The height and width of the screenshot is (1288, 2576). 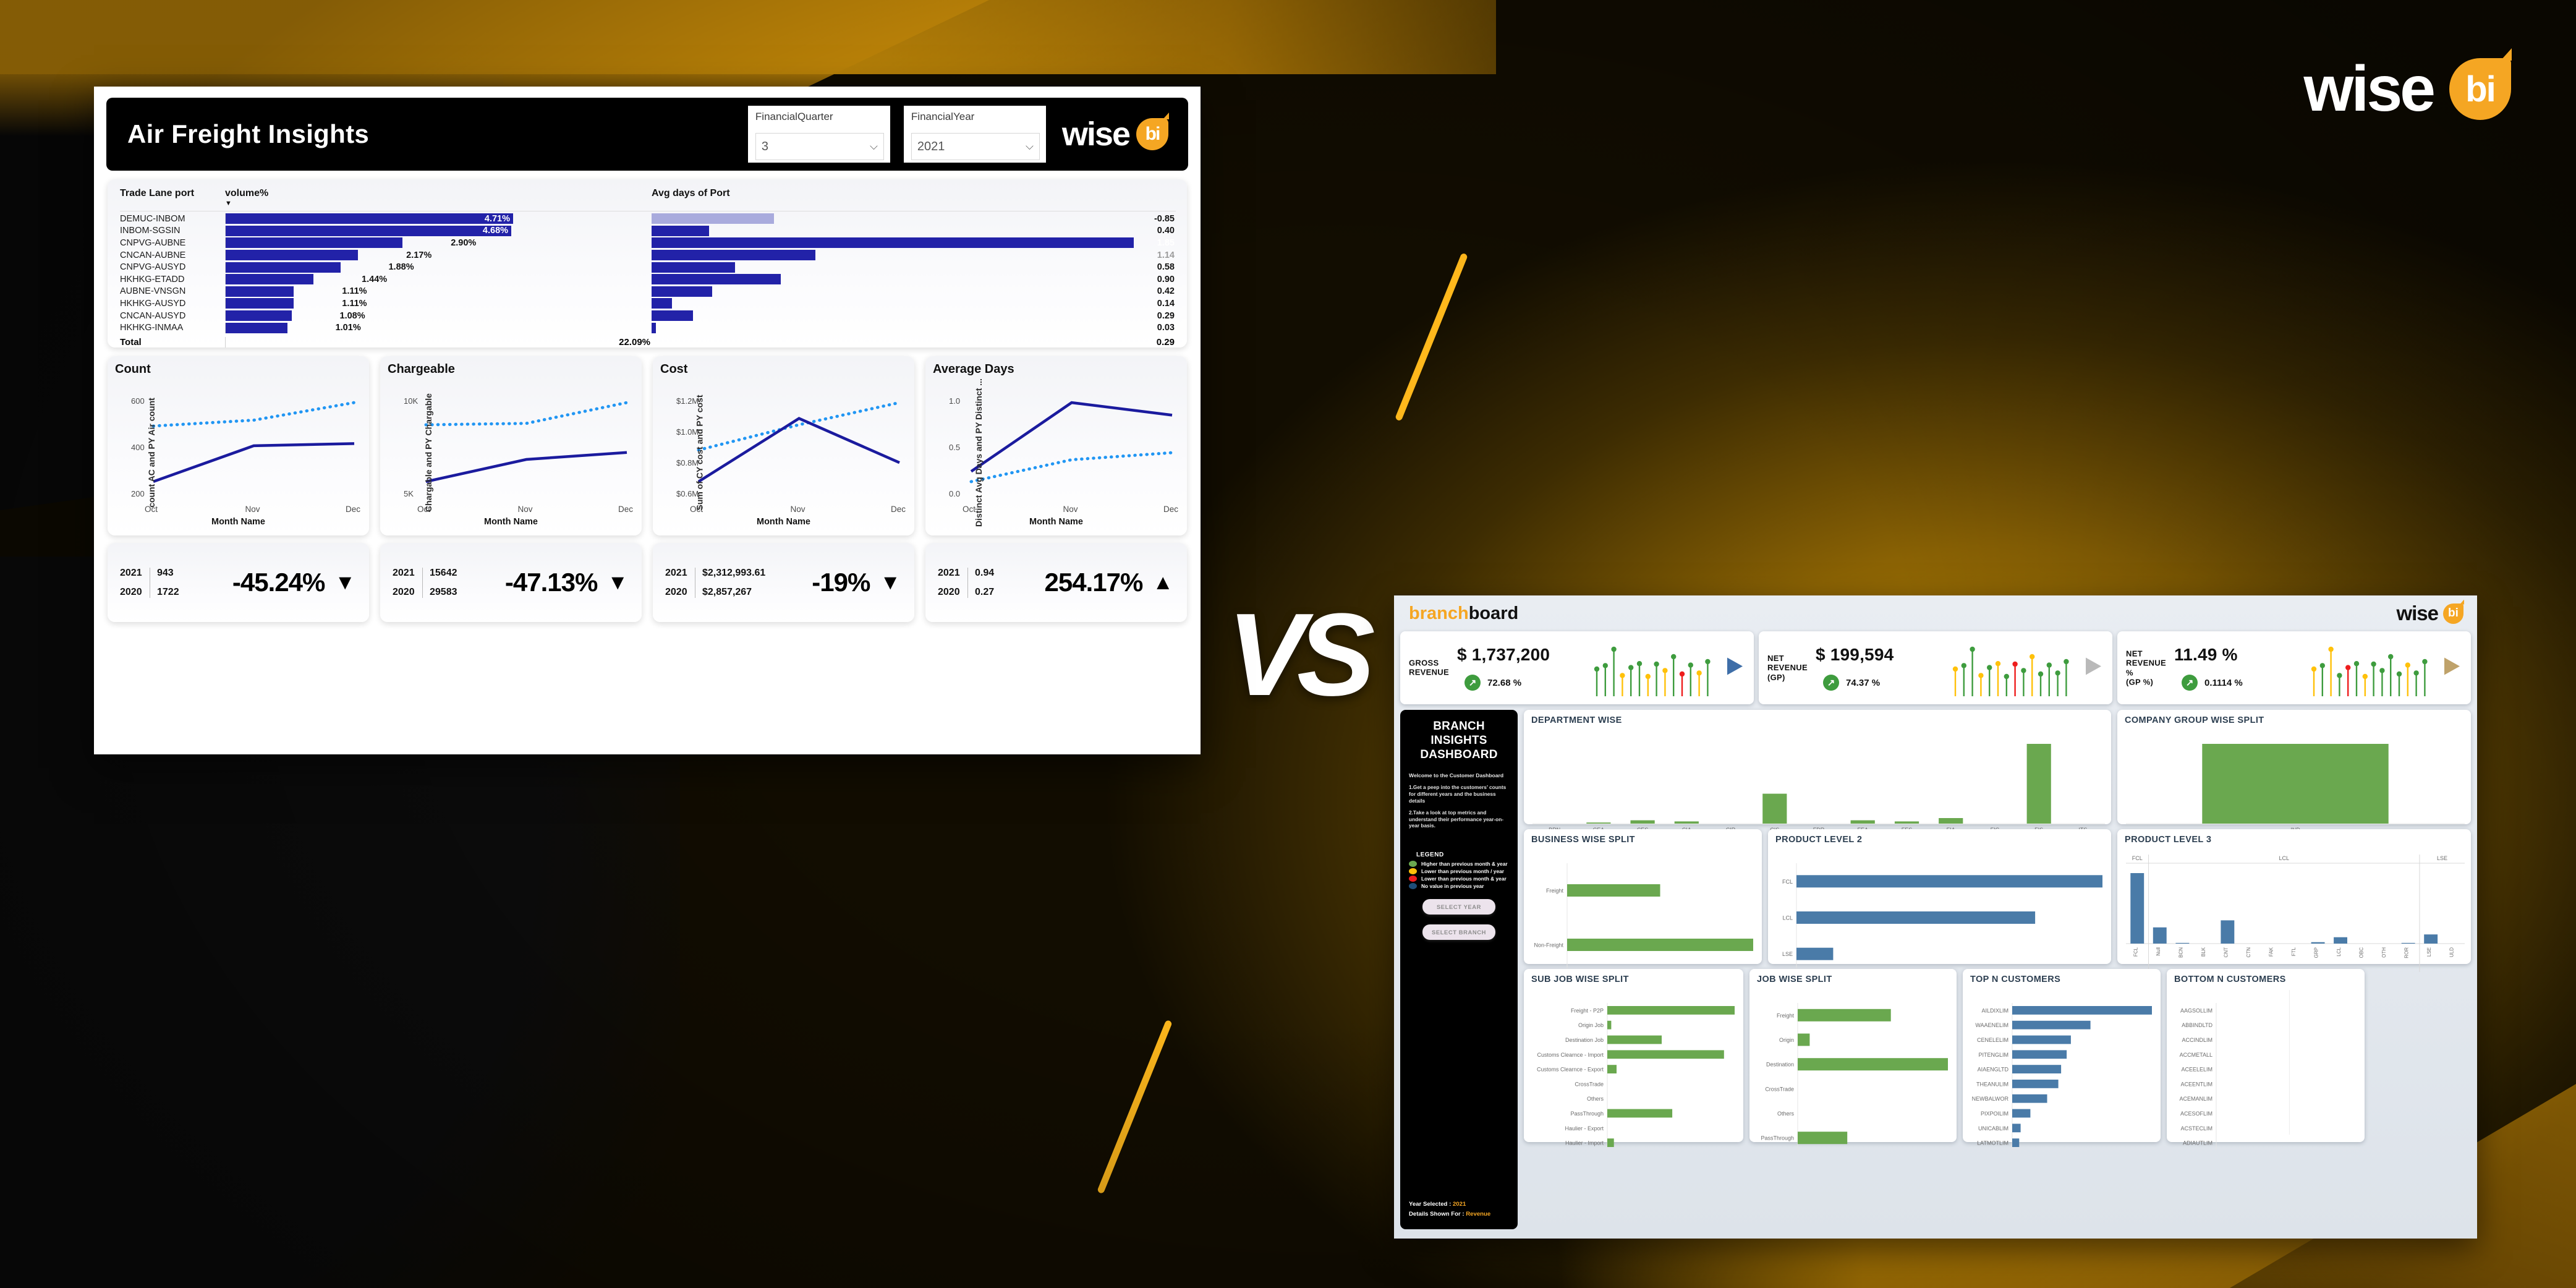 What do you see at coordinates (975, 146) in the screenshot?
I see `slicer-dropdown: 2021 ⌵` at bounding box center [975, 146].